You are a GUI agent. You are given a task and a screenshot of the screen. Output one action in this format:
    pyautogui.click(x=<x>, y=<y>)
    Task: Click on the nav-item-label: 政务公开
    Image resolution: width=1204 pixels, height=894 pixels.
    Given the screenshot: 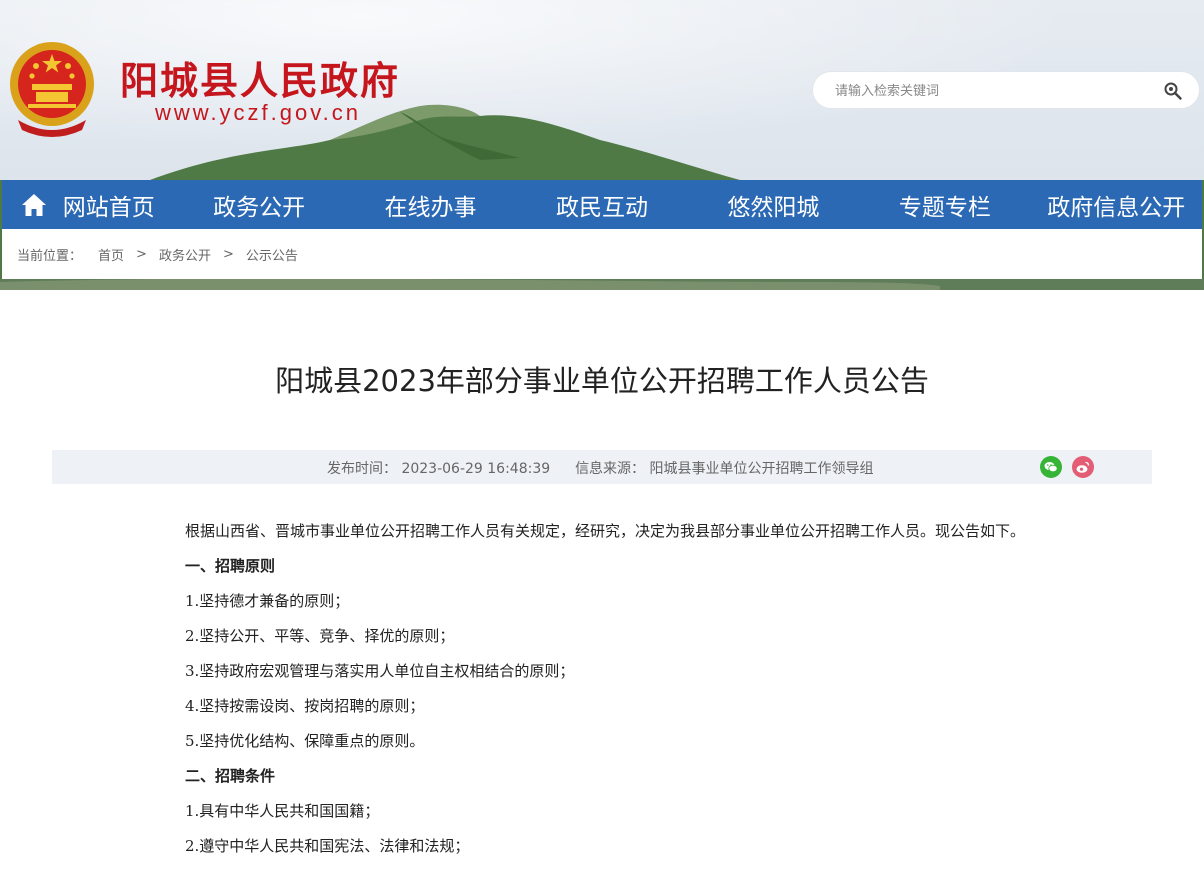 What is the action you would take?
    pyautogui.click(x=259, y=207)
    